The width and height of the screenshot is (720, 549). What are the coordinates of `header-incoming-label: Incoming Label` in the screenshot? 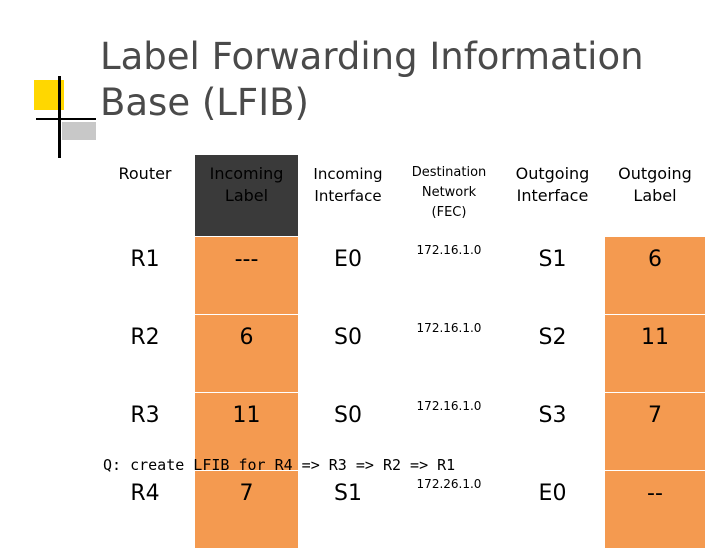 It's located at (246, 196).